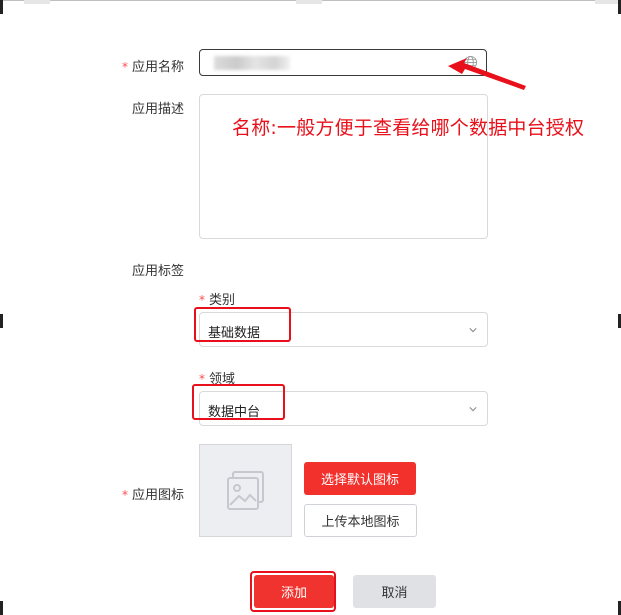 The width and height of the screenshot is (621, 615). What do you see at coordinates (360, 520) in the screenshot?
I see `upload-local-icon-button: 上传本地图标` at bounding box center [360, 520].